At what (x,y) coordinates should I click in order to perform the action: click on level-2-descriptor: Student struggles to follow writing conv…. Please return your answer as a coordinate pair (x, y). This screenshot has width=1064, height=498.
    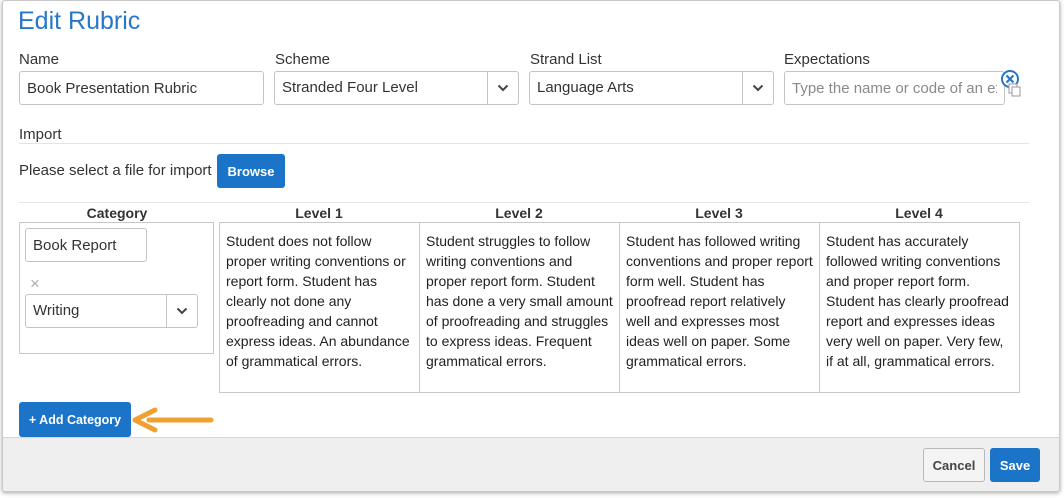
    Looking at the image, I should click on (519, 307).